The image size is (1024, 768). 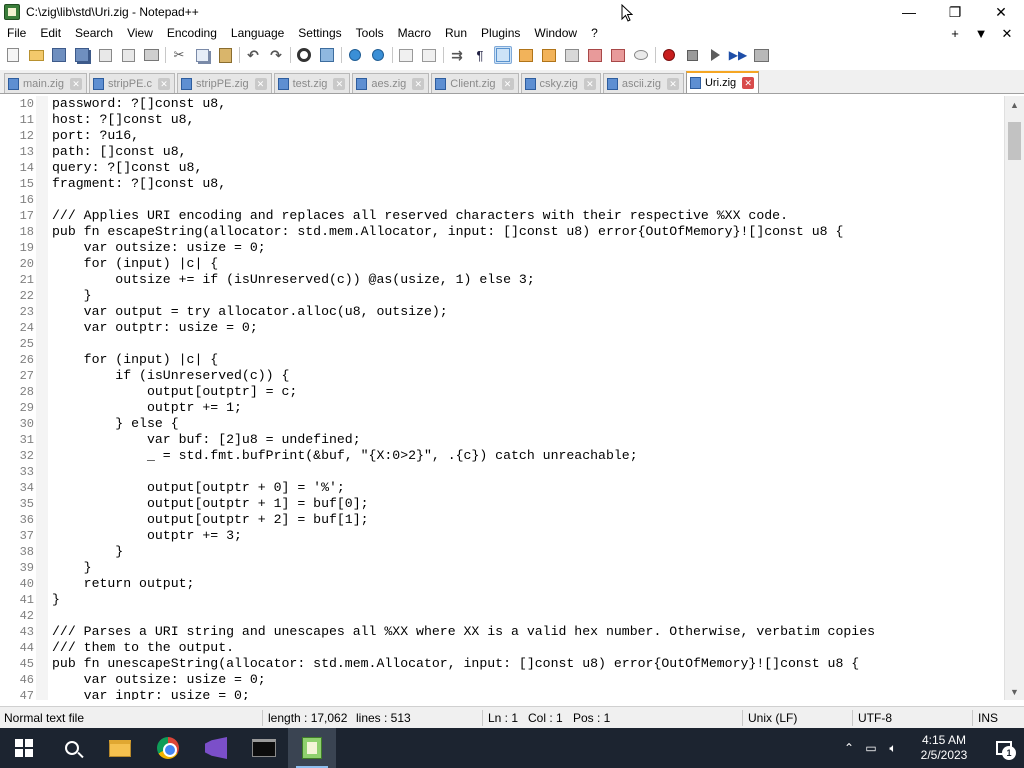 What do you see at coordinates (1014, 104) in the screenshot?
I see `scroll-up-arrow-icon: ▲` at bounding box center [1014, 104].